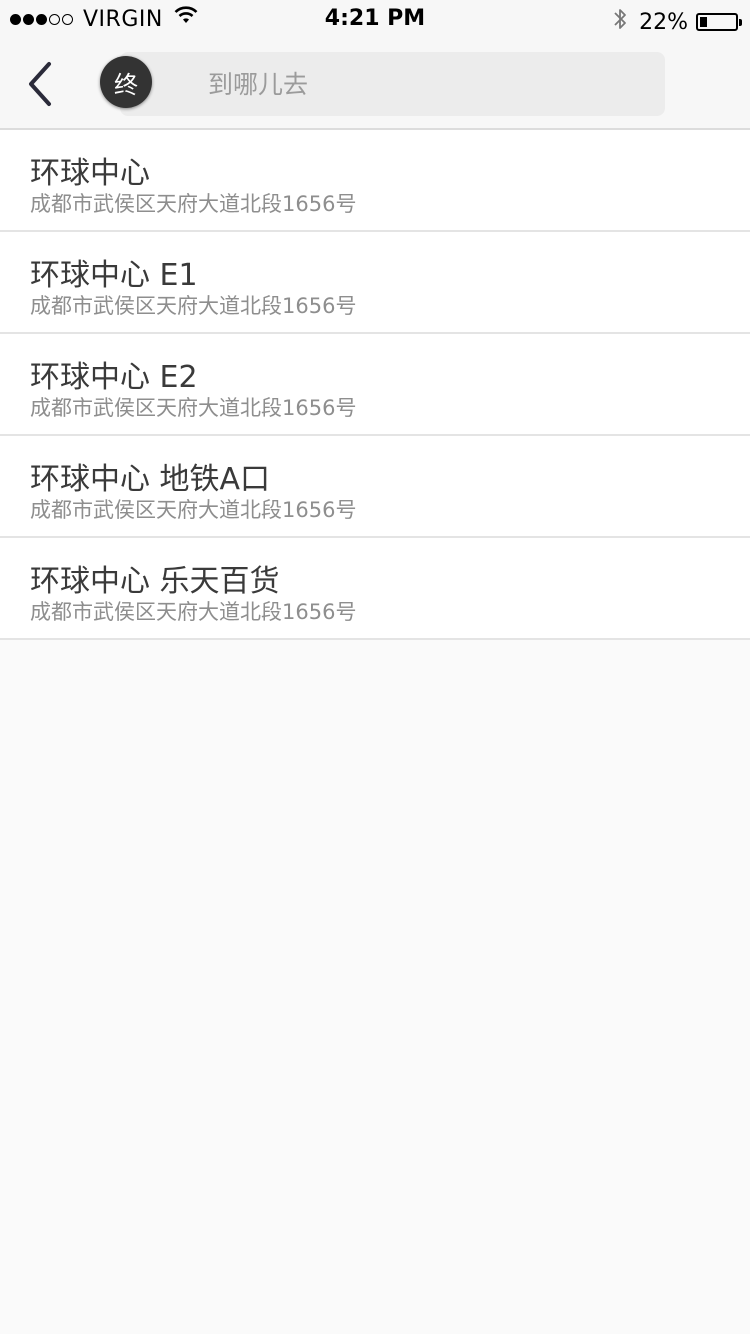 The image size is (750, 1334). What do you see at coordinates (155, 581) in the screenshot?
I see `place-name: 环球中心 乐天百货` at bounding box center [155, 581].